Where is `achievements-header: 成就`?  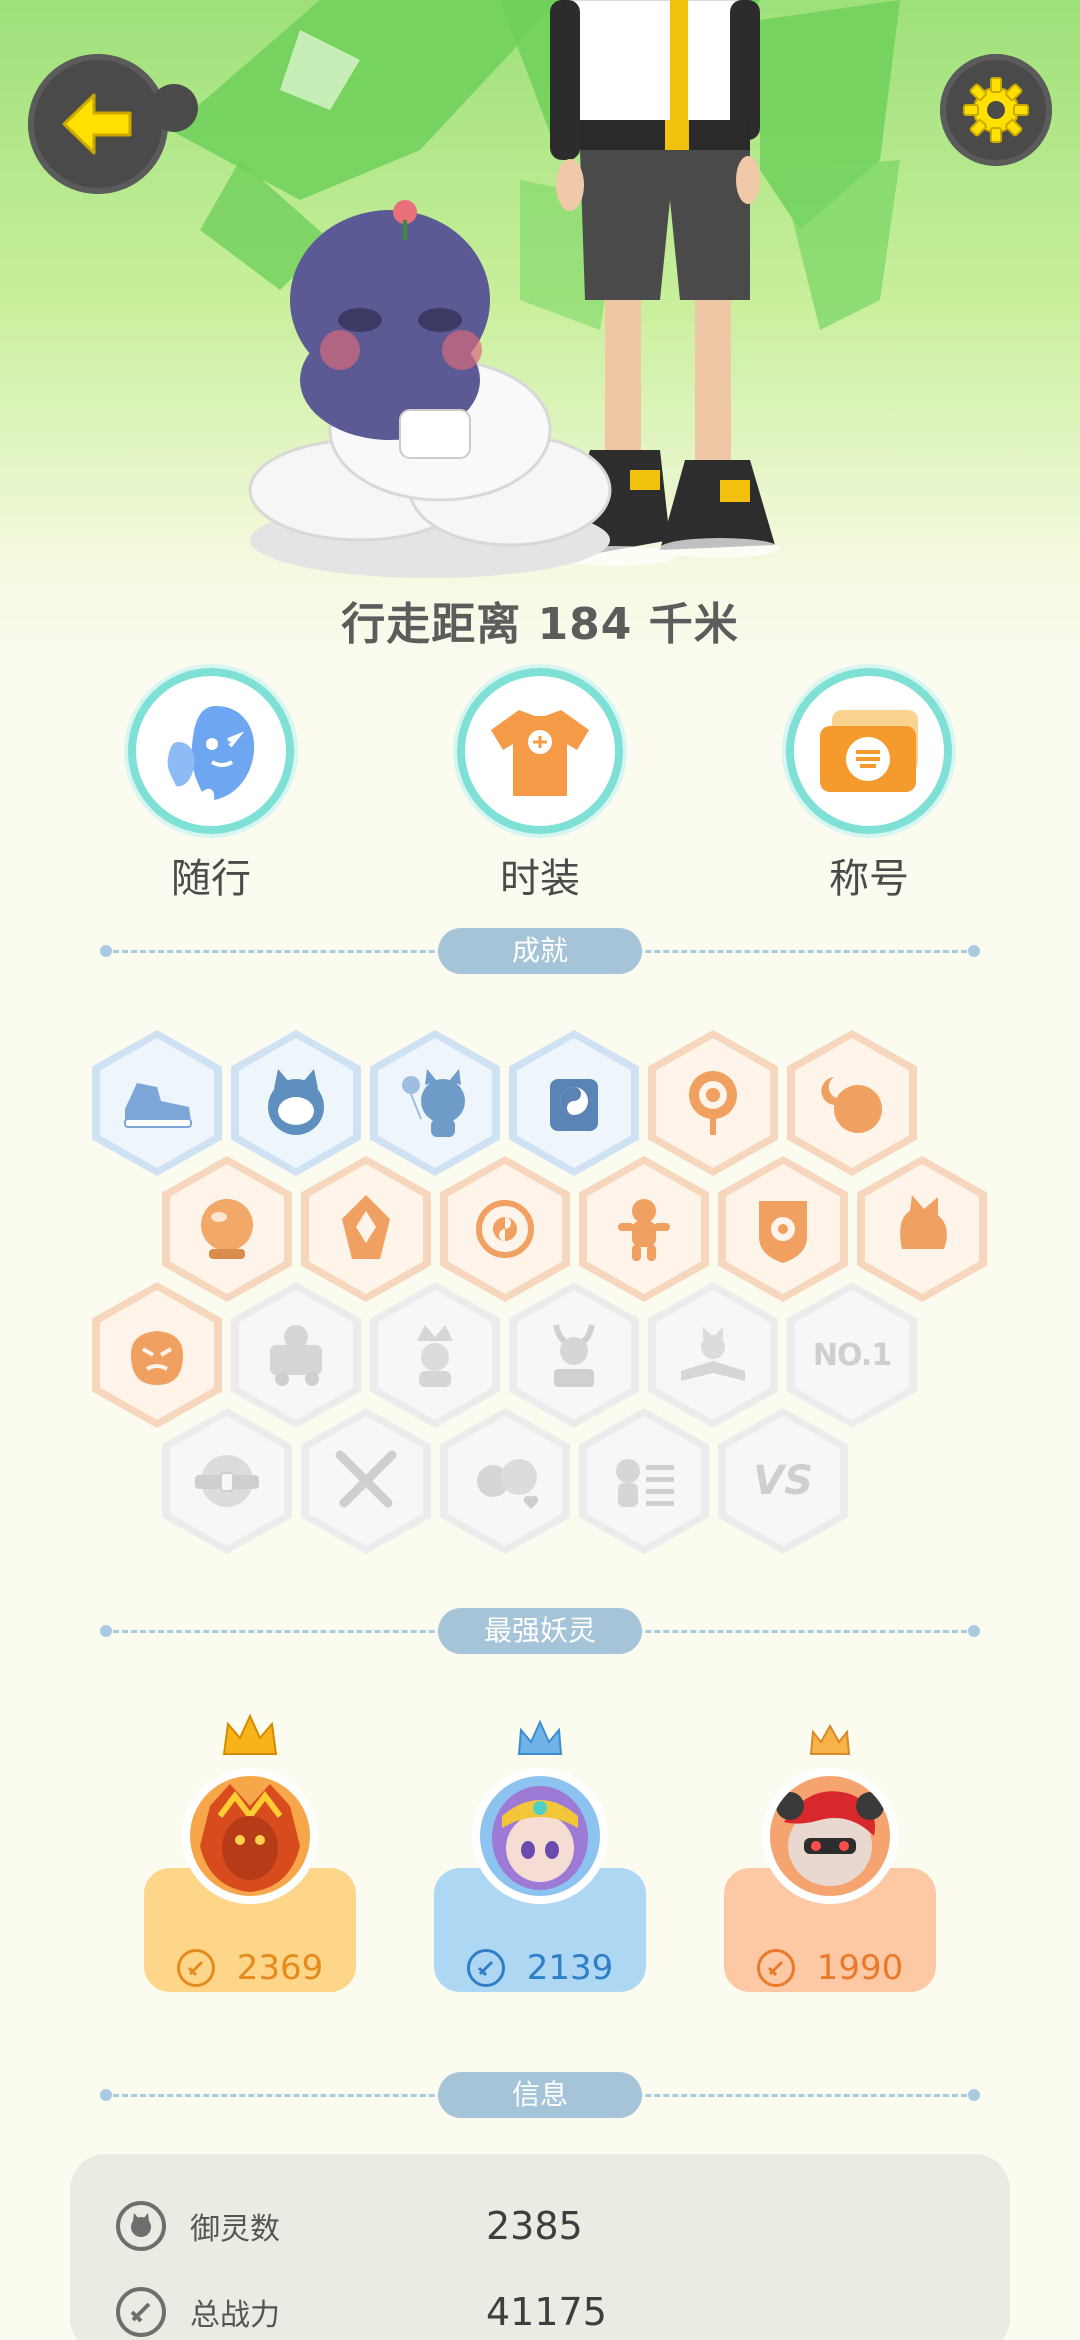 achievements-header: 成就 is located at coordinates (540, 951).